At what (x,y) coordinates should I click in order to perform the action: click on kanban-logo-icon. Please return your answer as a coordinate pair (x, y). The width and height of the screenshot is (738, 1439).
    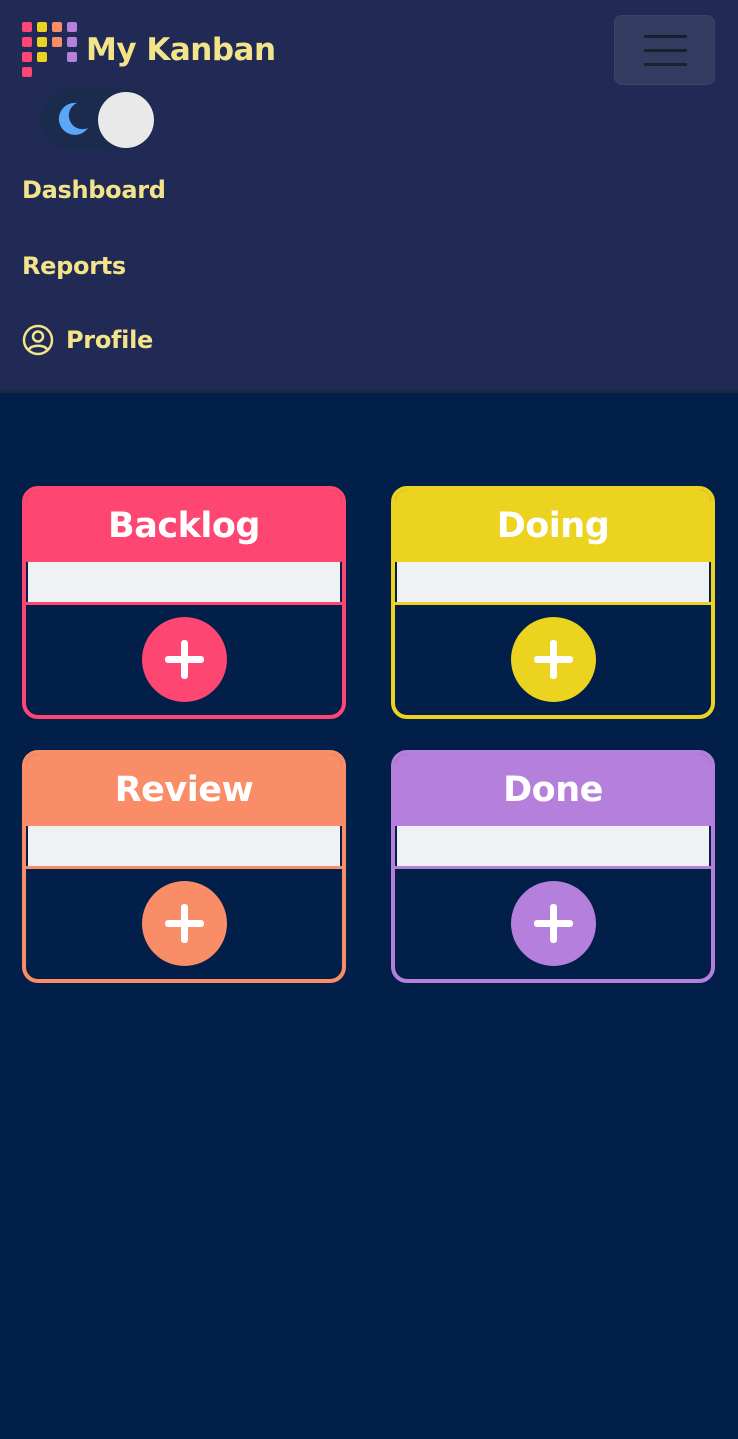
    Looking at the image, I should click on (51, 50).